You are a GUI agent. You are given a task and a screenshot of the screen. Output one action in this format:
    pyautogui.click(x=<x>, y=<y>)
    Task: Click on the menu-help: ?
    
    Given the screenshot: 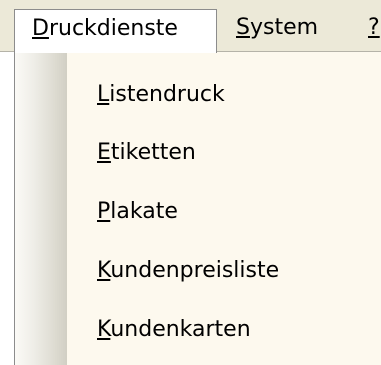 What is the action you would take?
    pyautogui.click(x=370, y=28)
    